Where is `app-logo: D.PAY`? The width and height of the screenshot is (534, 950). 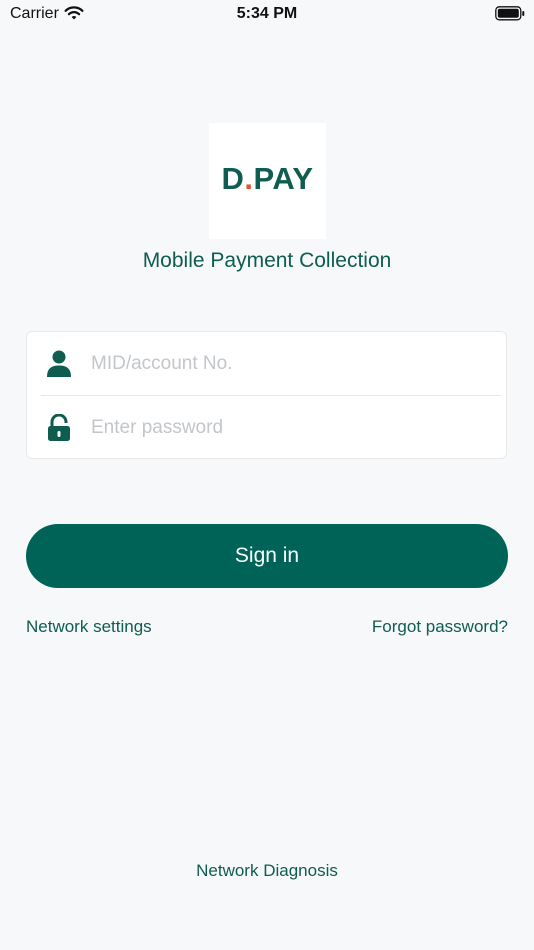
app-logo: D.PAY is located at coordinates (267, 181).